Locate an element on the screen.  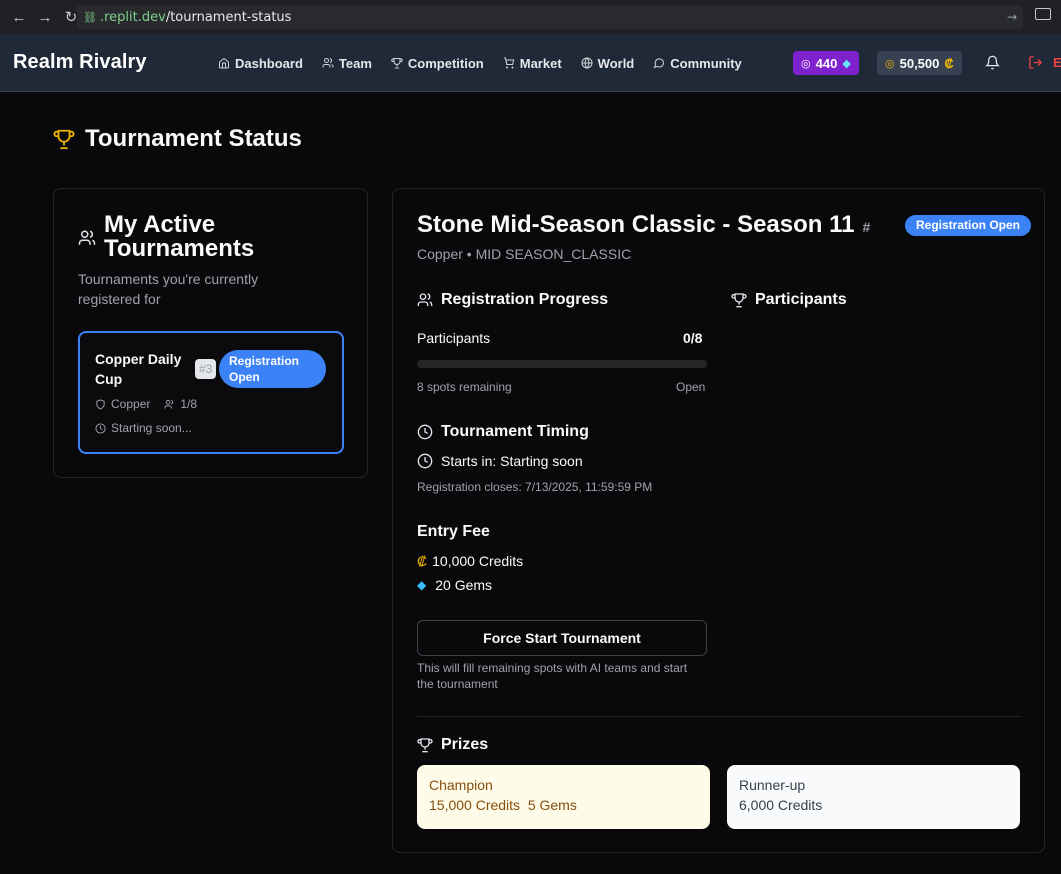
nav-team: Team is located at coordinates (347, 63).